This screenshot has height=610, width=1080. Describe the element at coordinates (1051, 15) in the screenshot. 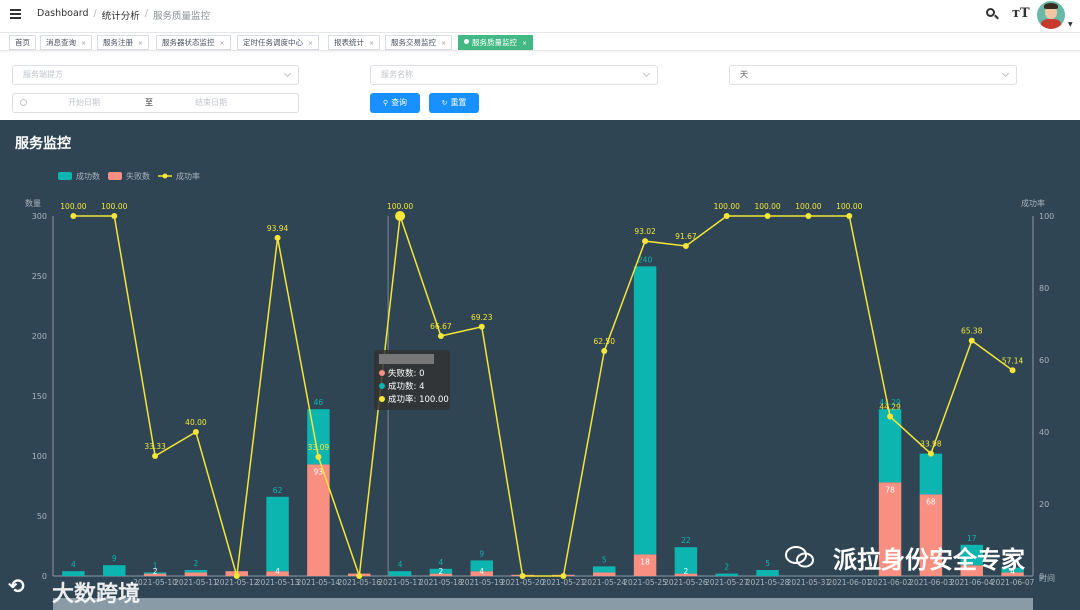

I see `avatar` at that location.